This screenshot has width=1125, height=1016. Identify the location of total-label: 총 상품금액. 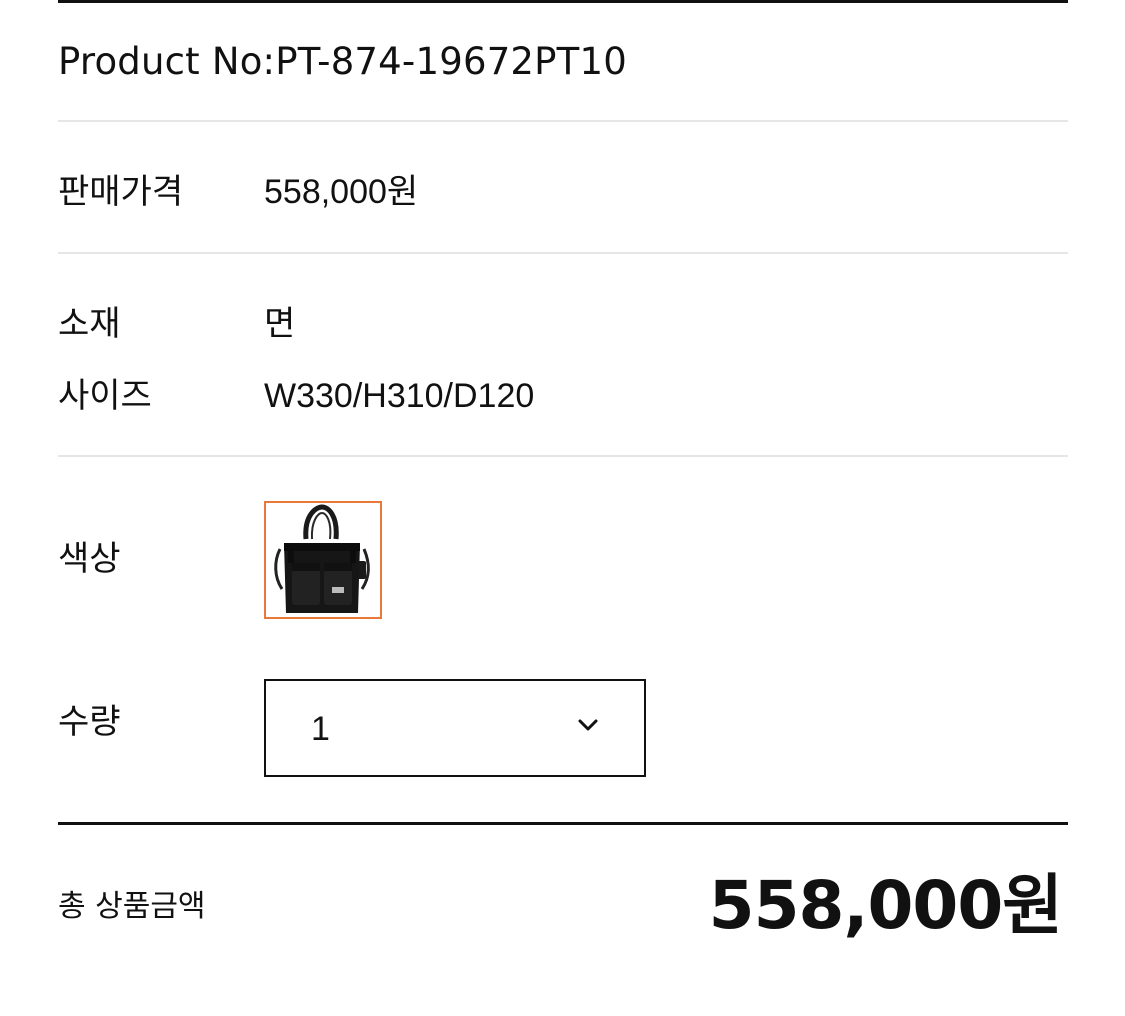
(132, 906).